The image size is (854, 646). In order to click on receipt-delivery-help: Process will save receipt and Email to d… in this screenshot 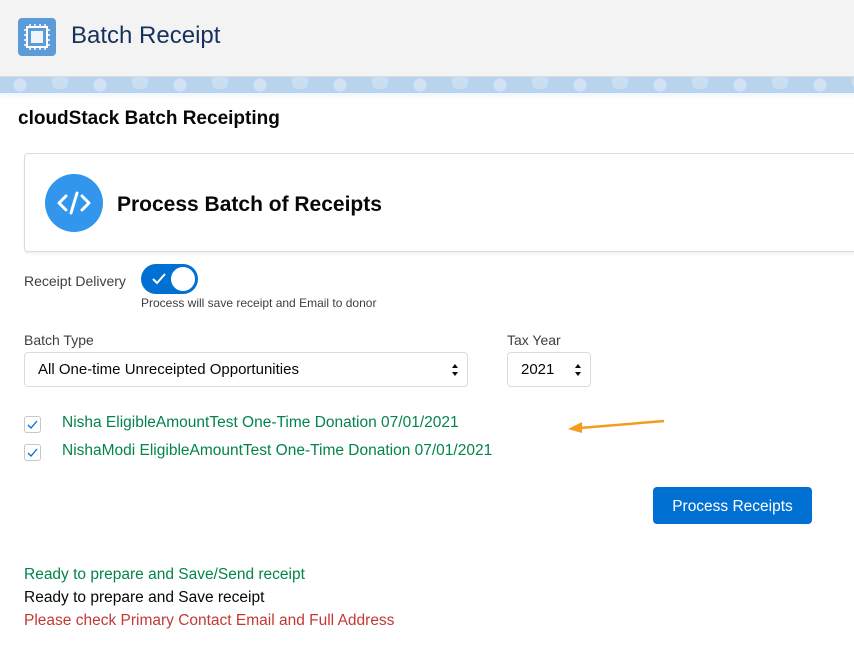, I will do `click(259, 303)`.